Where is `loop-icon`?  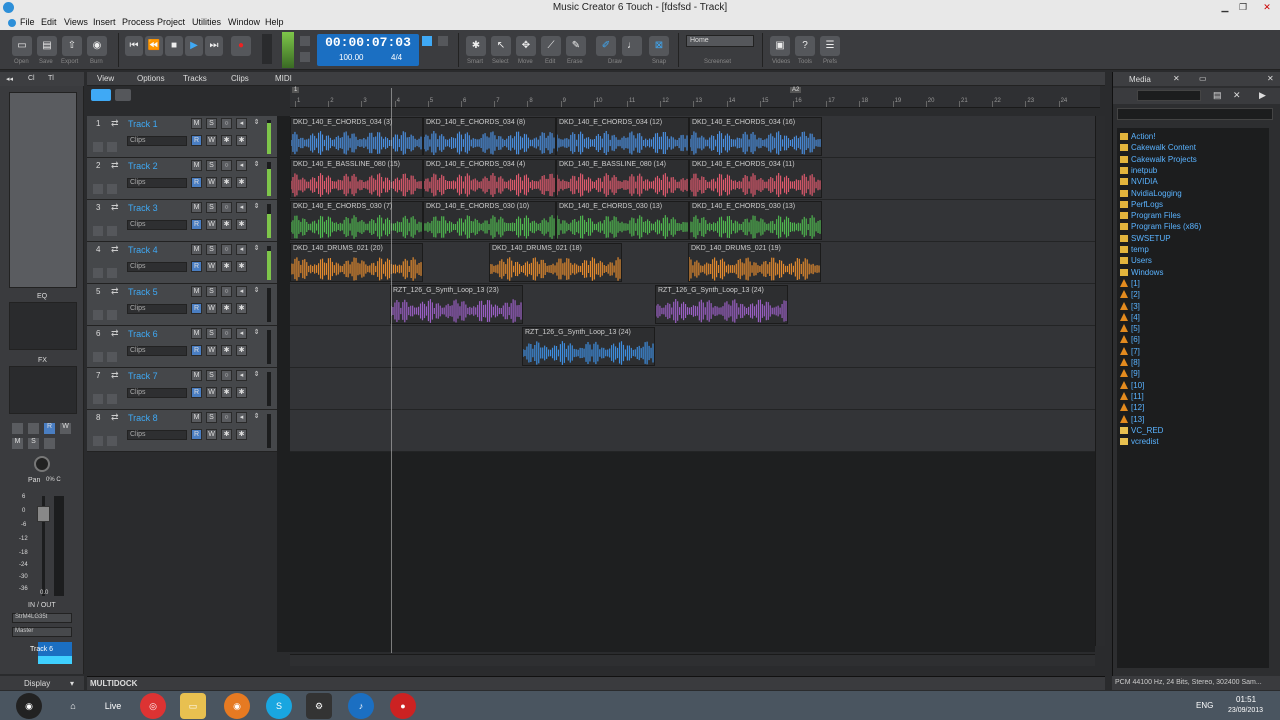 loop-icon is located at coordinates (305, 41).